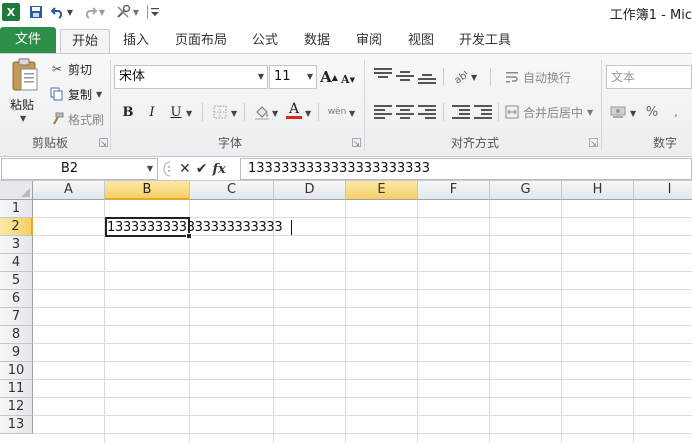 This screenshot has height=443, width=692. I want to click on row-header-11: 11, so click(16, 389).